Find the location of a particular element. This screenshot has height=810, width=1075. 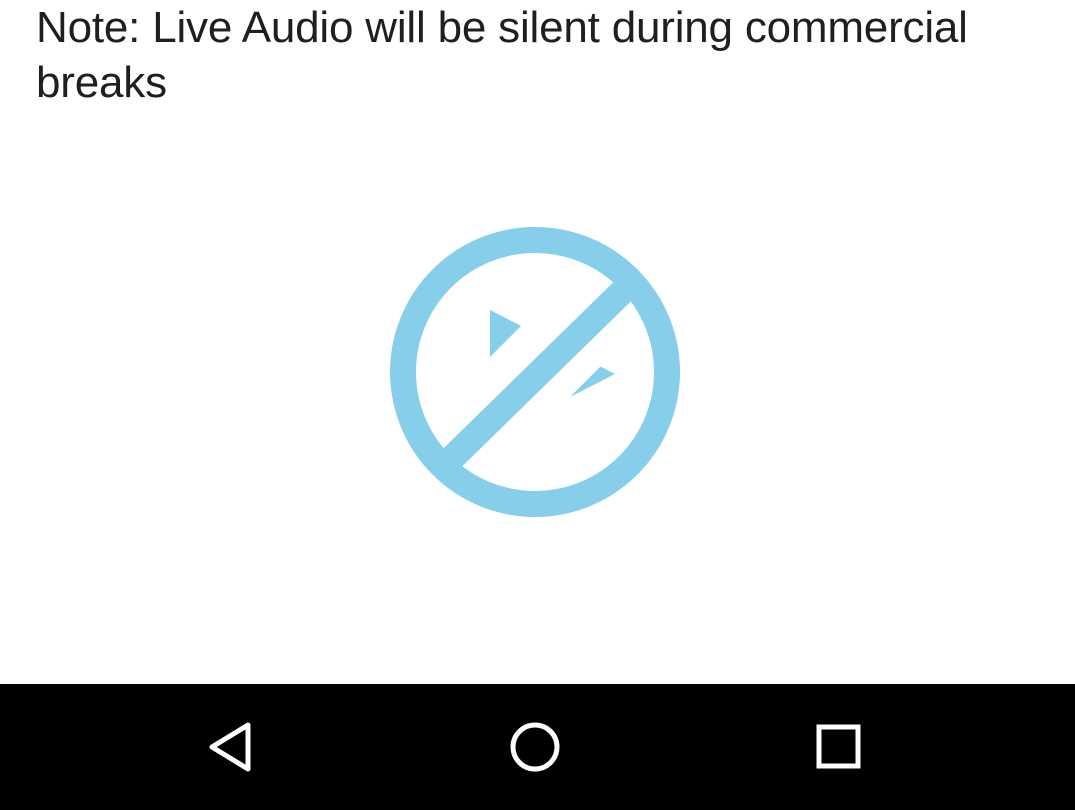

back-icon is located at coordinates (233, 747).